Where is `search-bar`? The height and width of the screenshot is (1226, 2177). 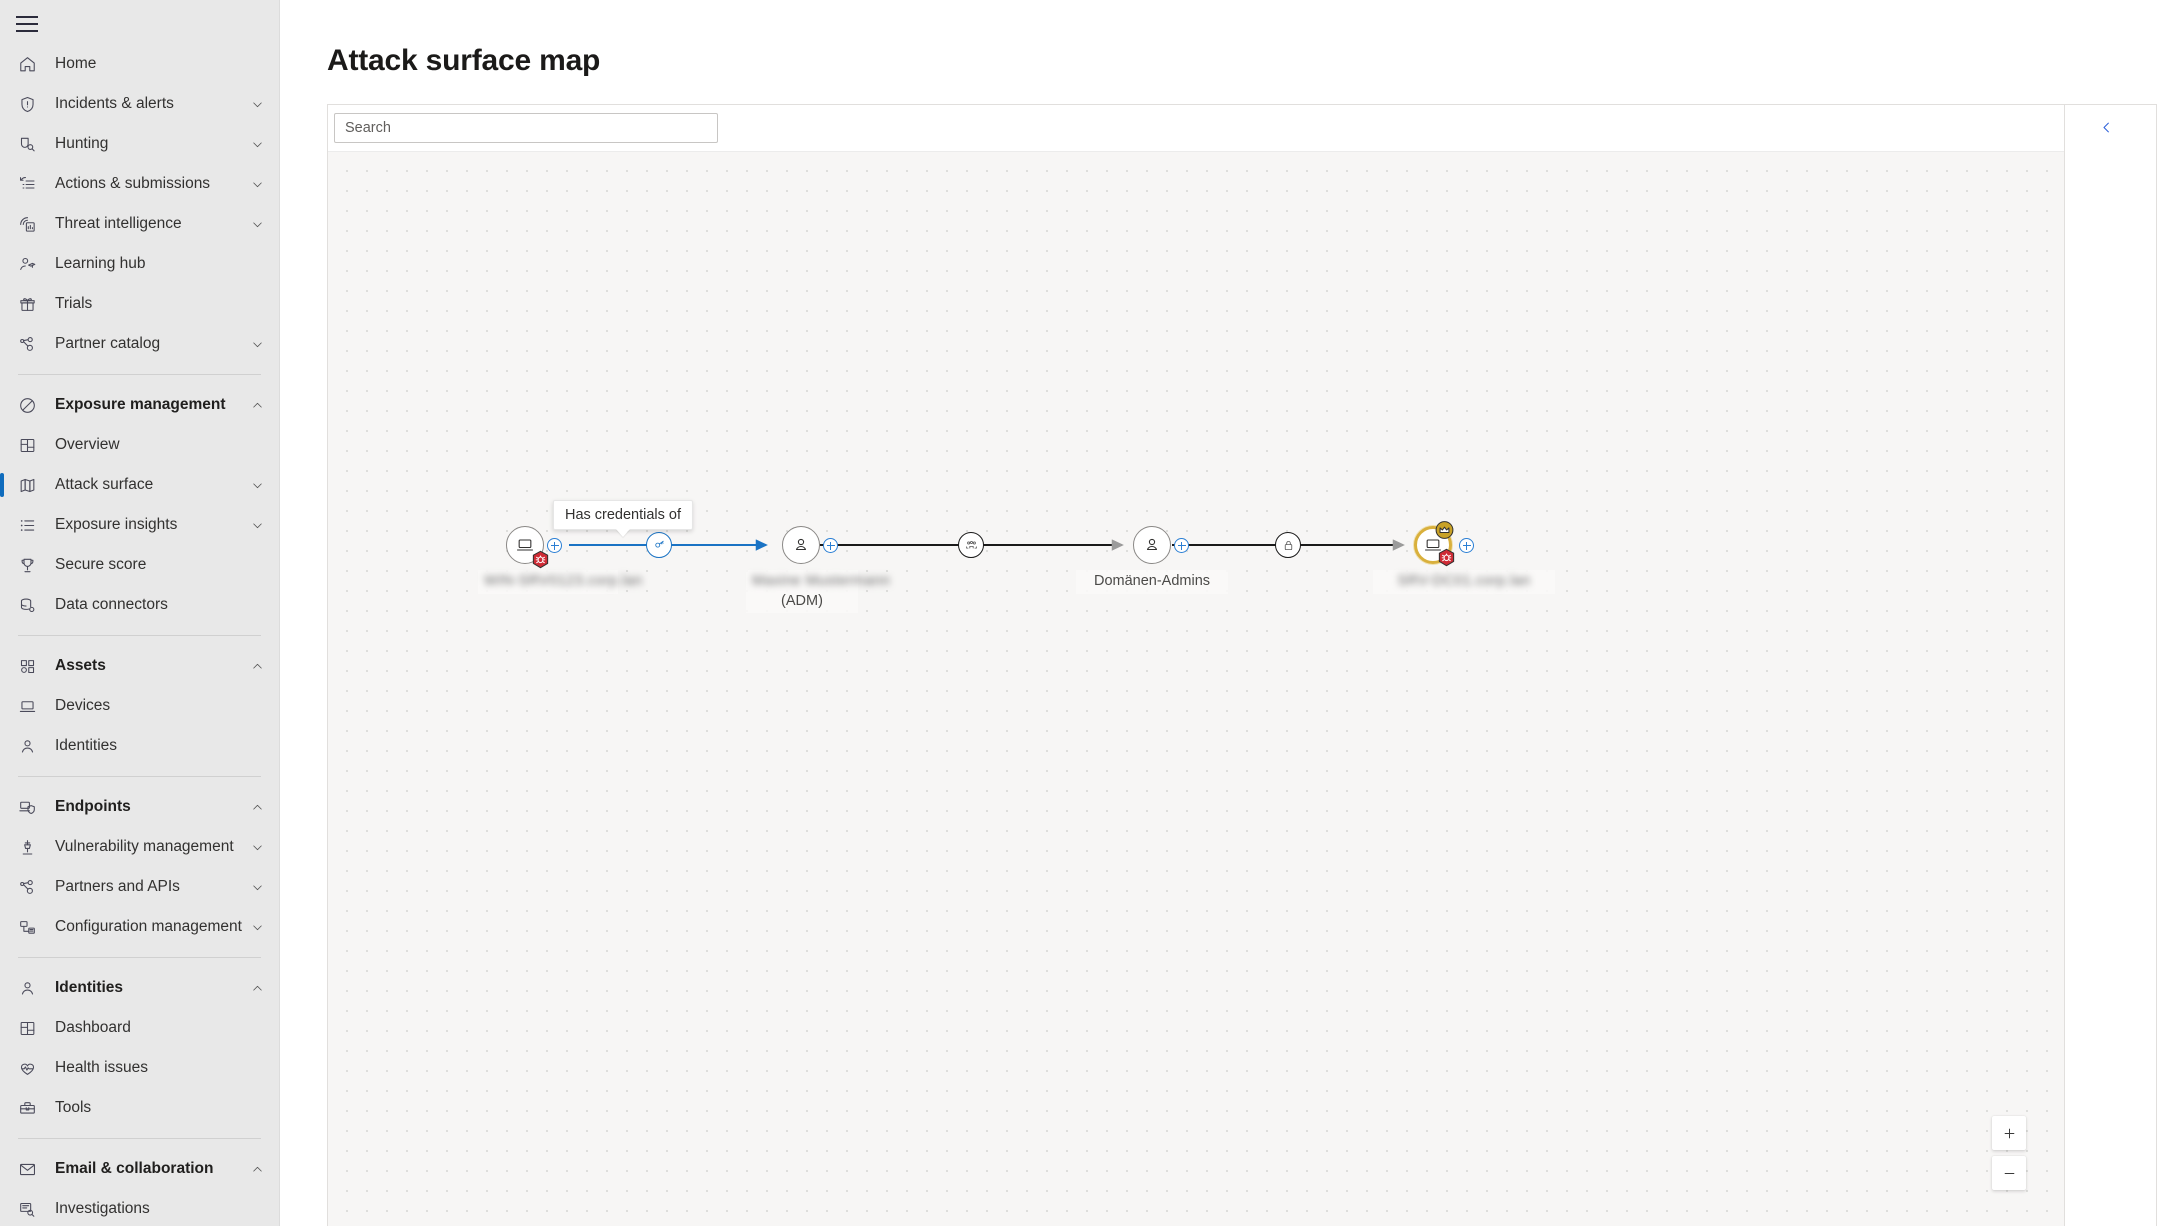 search-bar is located at coordinates (1196, 128).